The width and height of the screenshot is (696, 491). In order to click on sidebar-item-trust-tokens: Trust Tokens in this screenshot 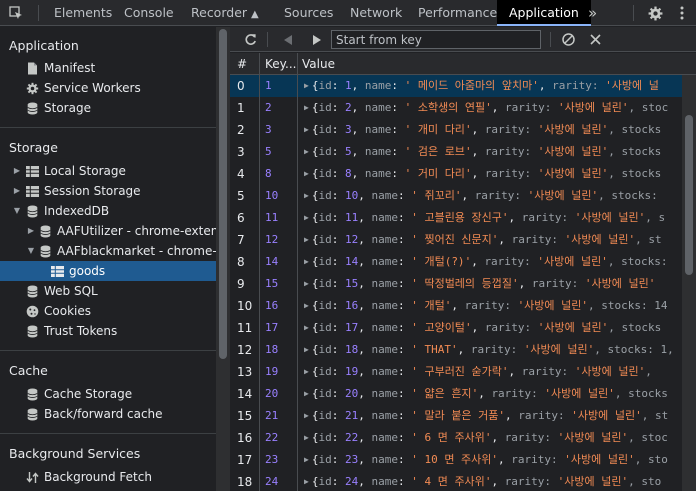, I will do `click(108, 331)`.